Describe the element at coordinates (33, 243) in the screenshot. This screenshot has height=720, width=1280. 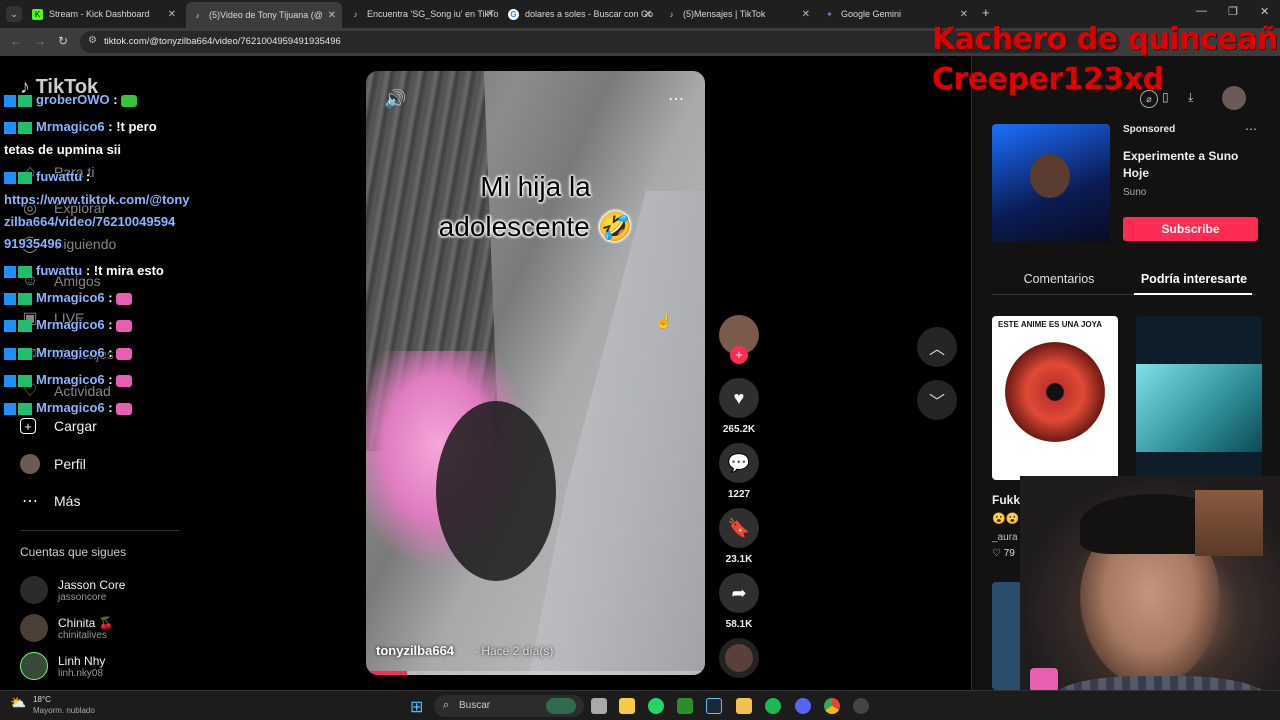
I see `chat-link: 91935496` at that location.